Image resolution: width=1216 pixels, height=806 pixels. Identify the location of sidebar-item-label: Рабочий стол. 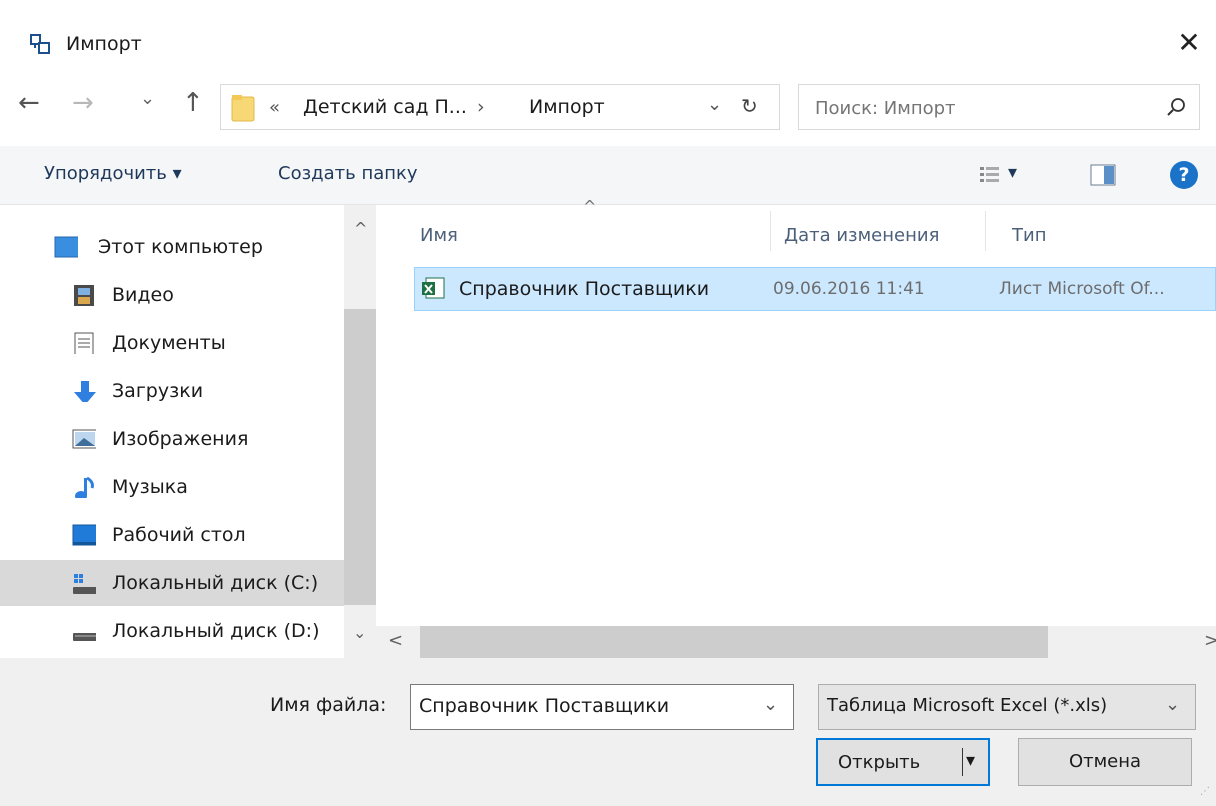
(179, 535).